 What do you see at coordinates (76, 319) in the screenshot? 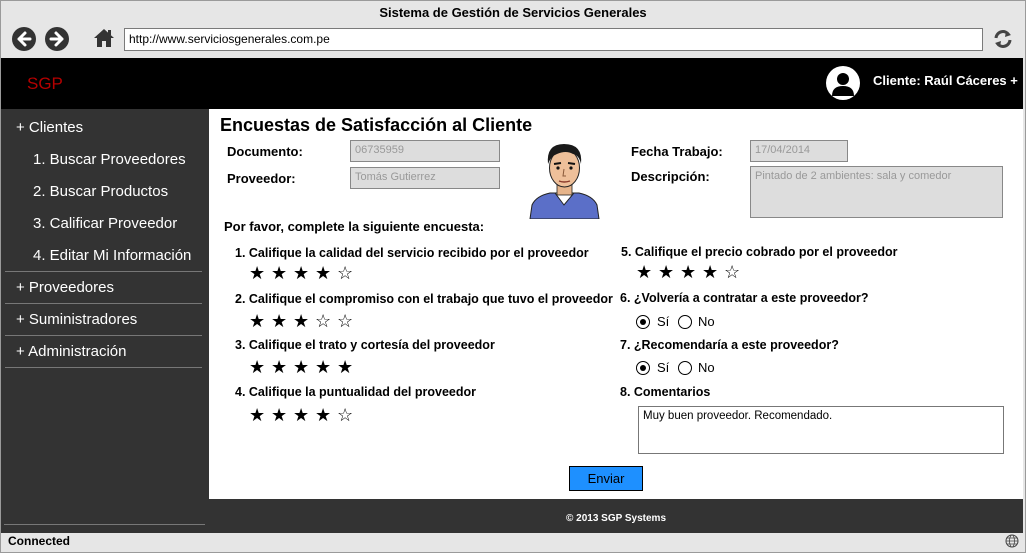
I see `sidebar-item-suministradores: + Suministradores` at bounding box center [76, 319].